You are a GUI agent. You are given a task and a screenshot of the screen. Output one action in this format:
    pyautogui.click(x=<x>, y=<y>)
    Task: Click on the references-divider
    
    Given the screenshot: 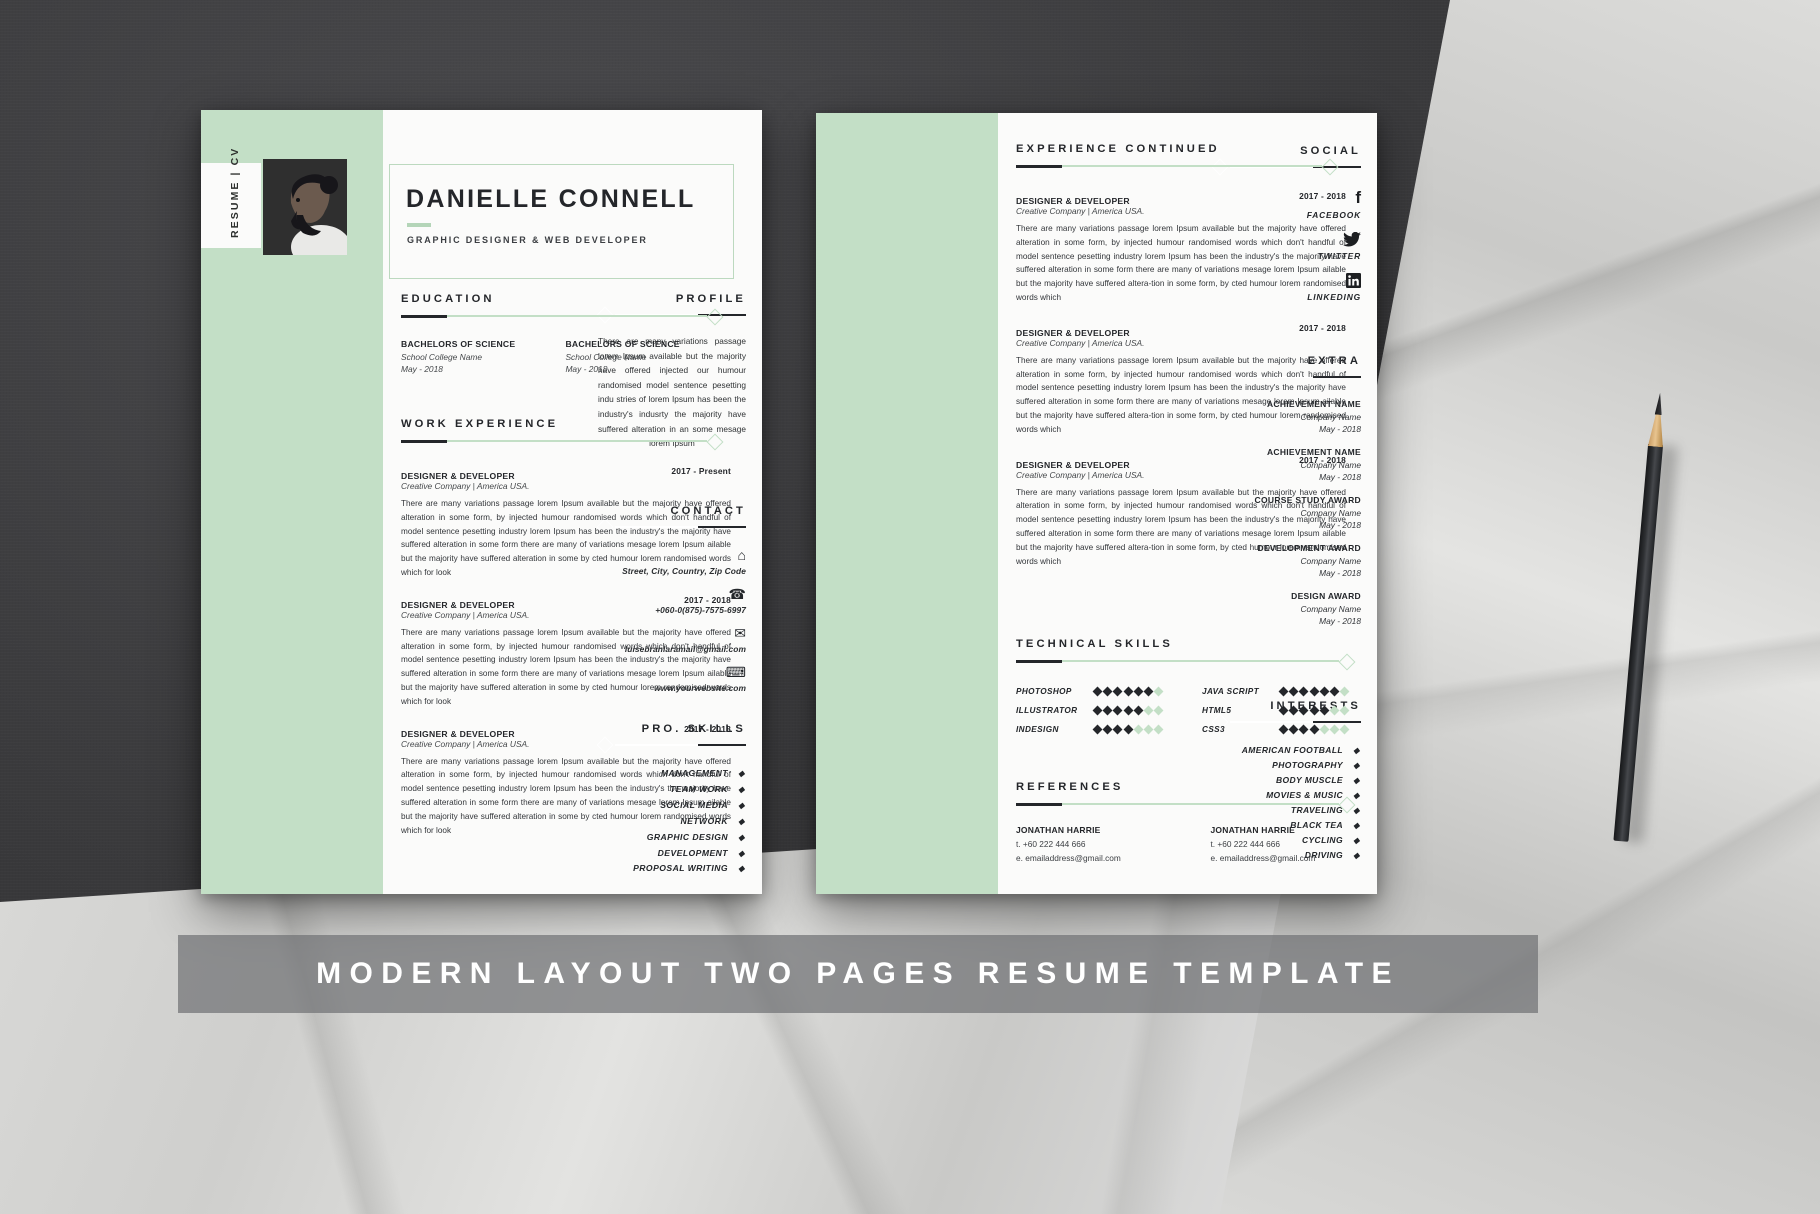 What is the action you would take?
    pyautogui.click(x=1186, y=804)
    